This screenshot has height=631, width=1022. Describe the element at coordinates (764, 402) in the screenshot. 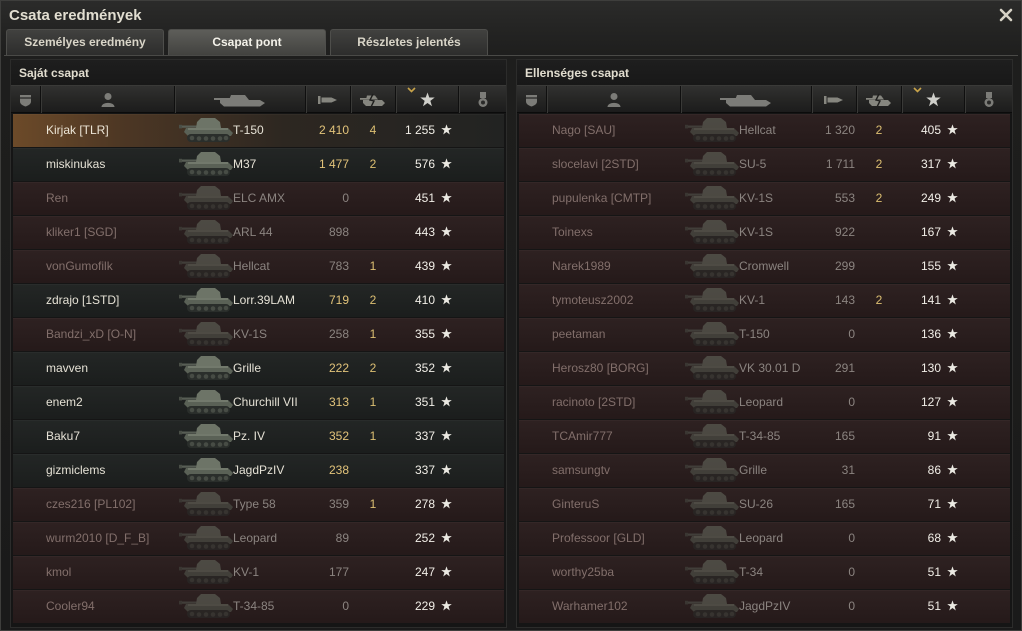

I see `player-row: racinoto [2STD] Leopard 0 127` at that location.